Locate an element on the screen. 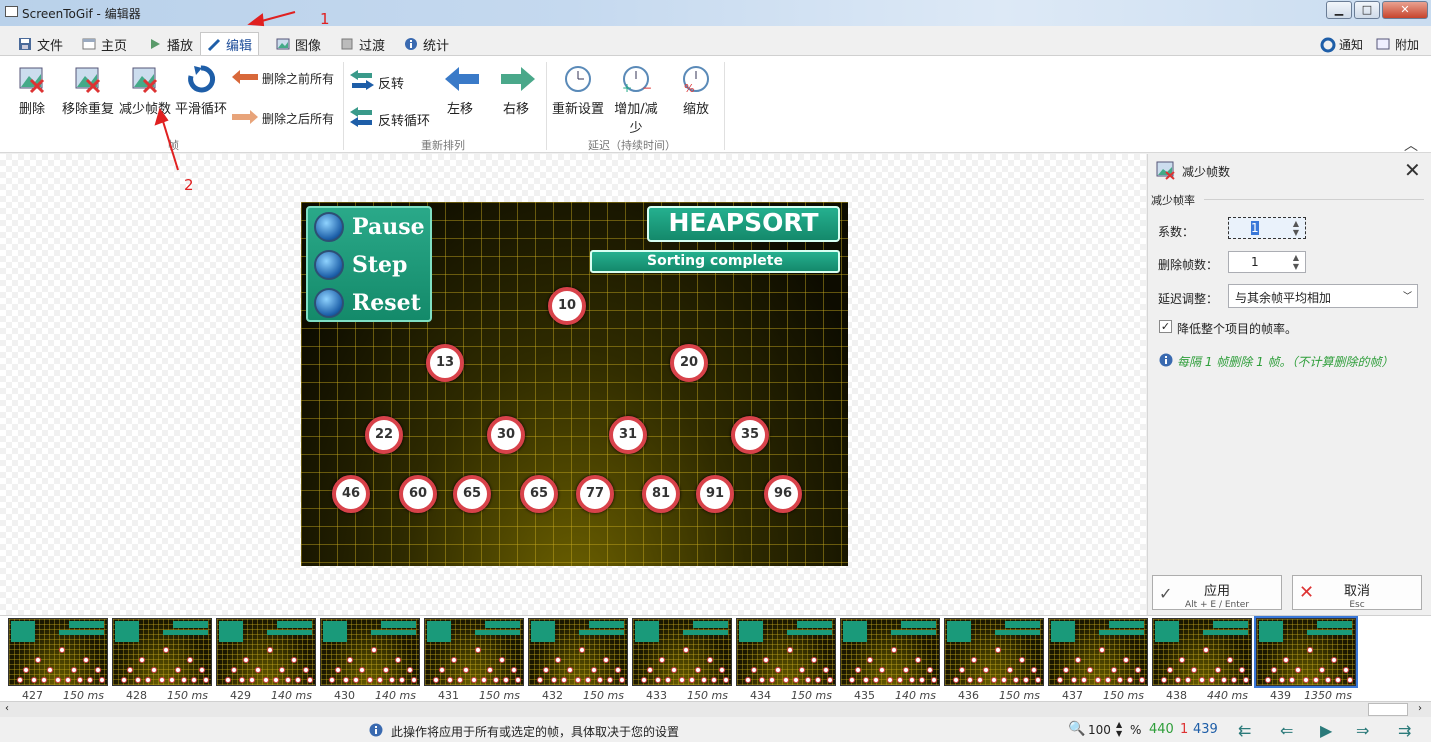  zoom-value: 100 is located at coordinates (1099, 730).